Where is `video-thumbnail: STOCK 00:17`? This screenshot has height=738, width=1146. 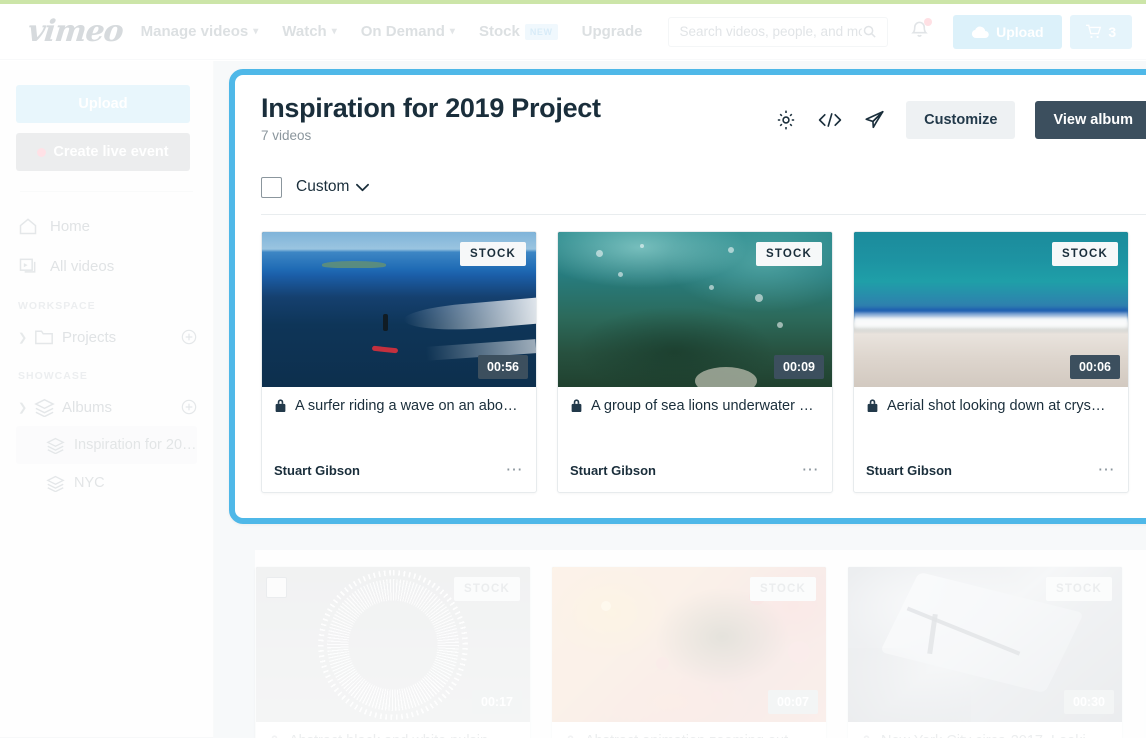 video-thumbnail: STOCK 00:17 is located at coordinates (393, 644).